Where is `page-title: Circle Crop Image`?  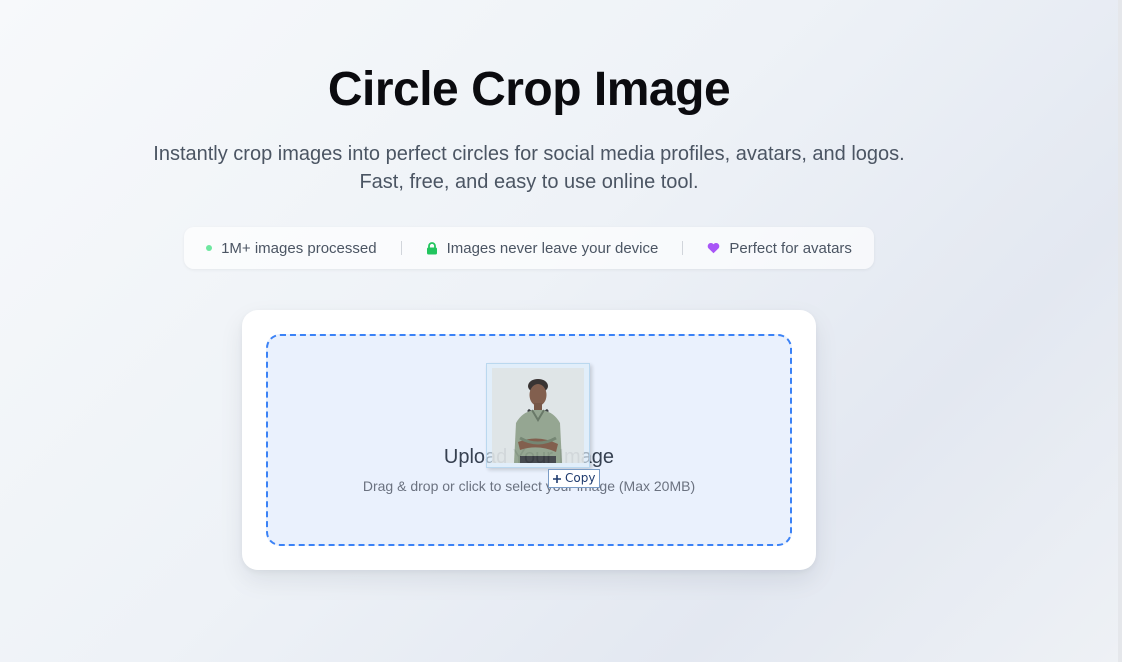 page-title: Circle Crop Image is located at coordinates (529, 89).